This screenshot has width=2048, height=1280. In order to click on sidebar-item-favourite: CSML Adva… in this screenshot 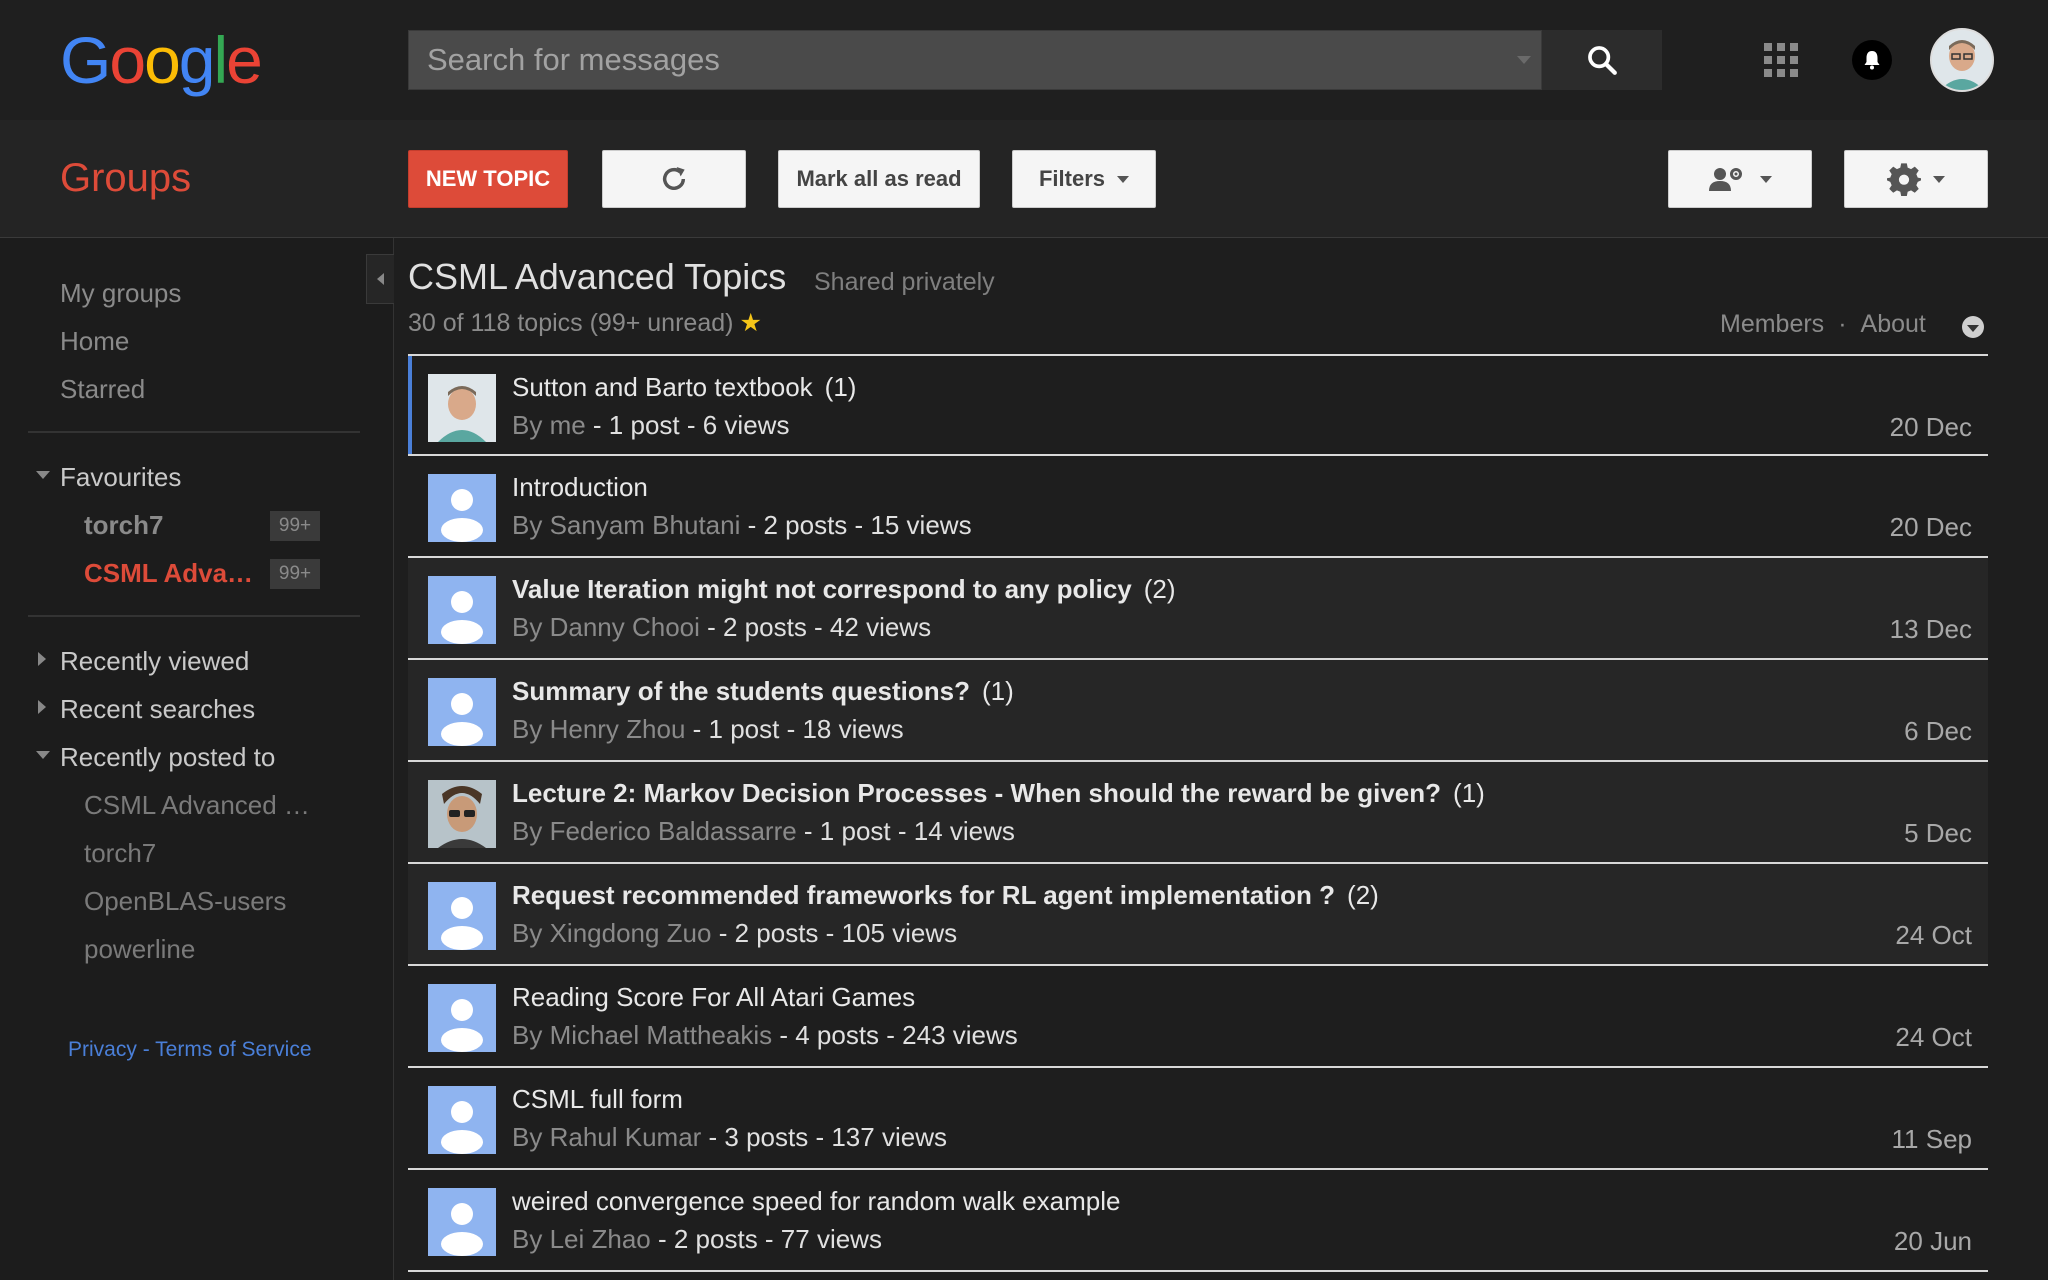, I will do `click(168, 573)`.